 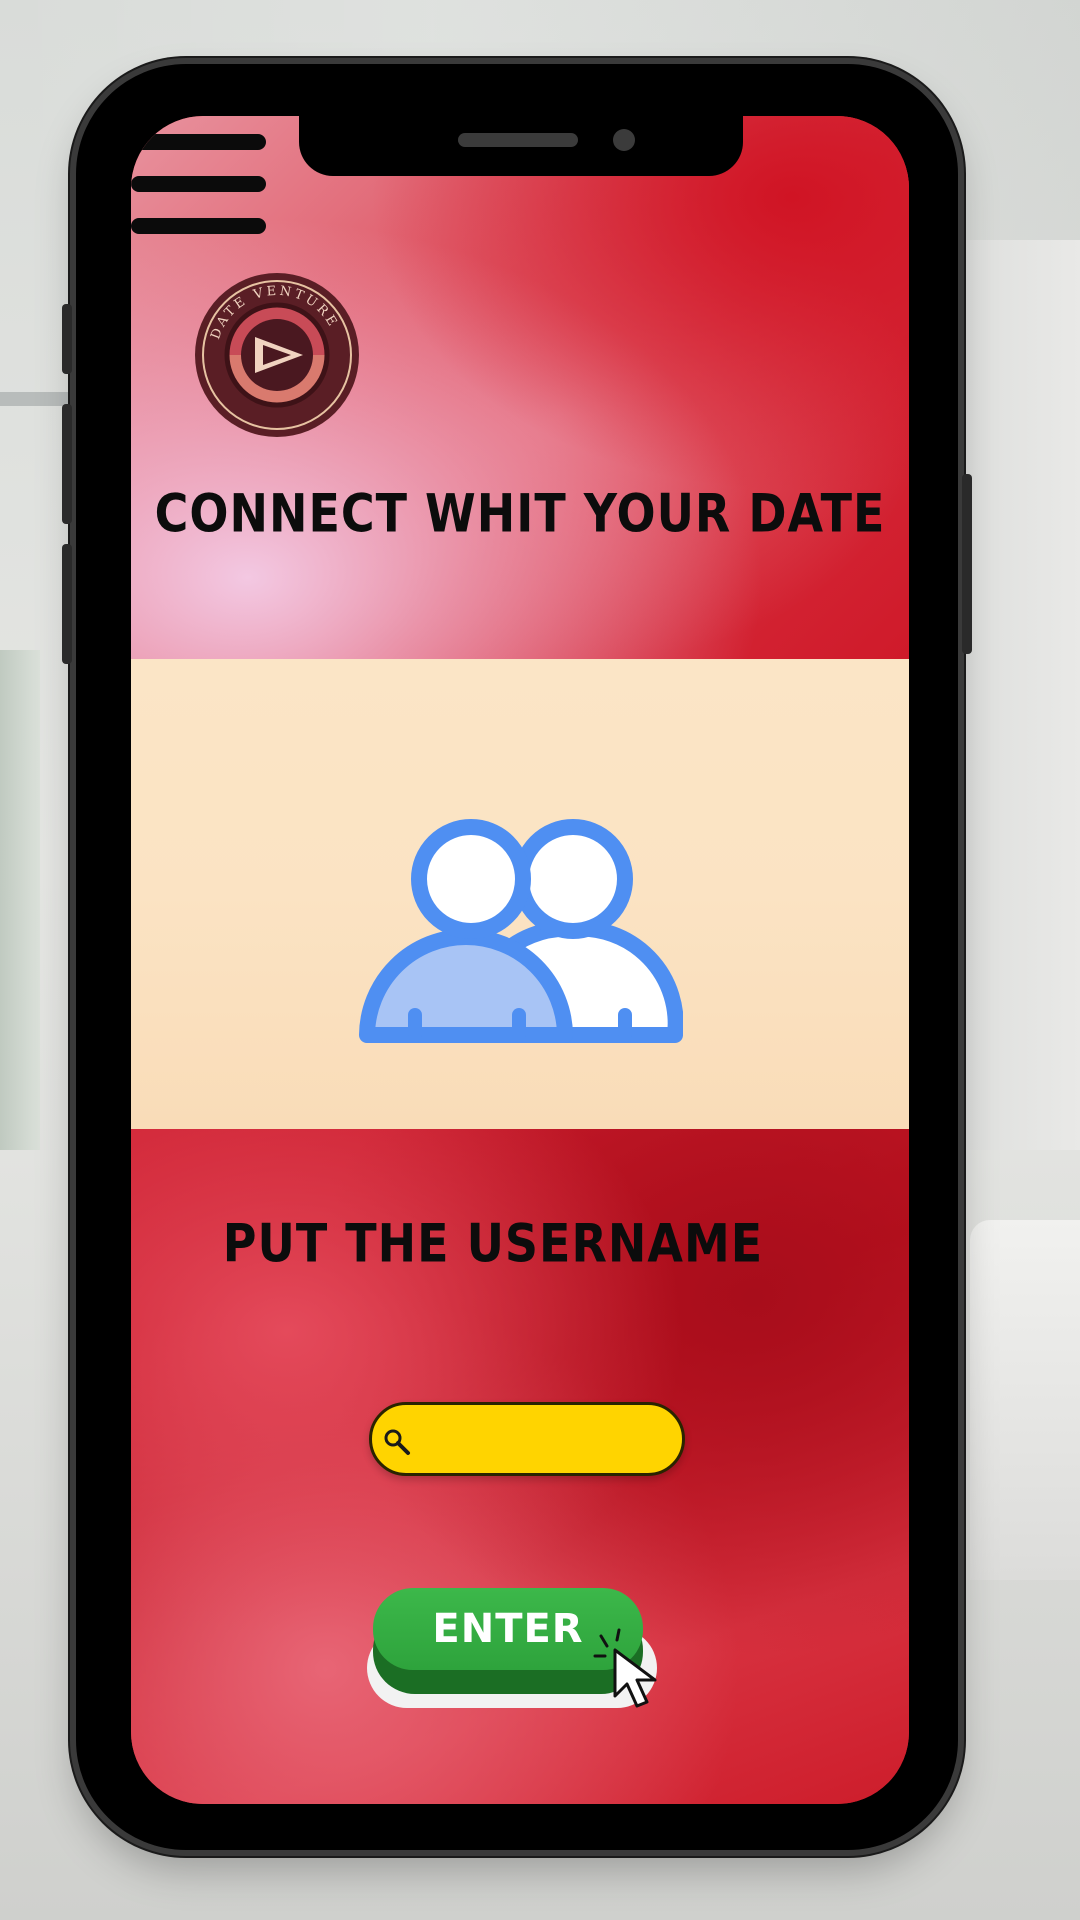 What do you see at coordinates (624, 140) in the screenshot?
I see `front-camera` at bounding box center [624, 140].